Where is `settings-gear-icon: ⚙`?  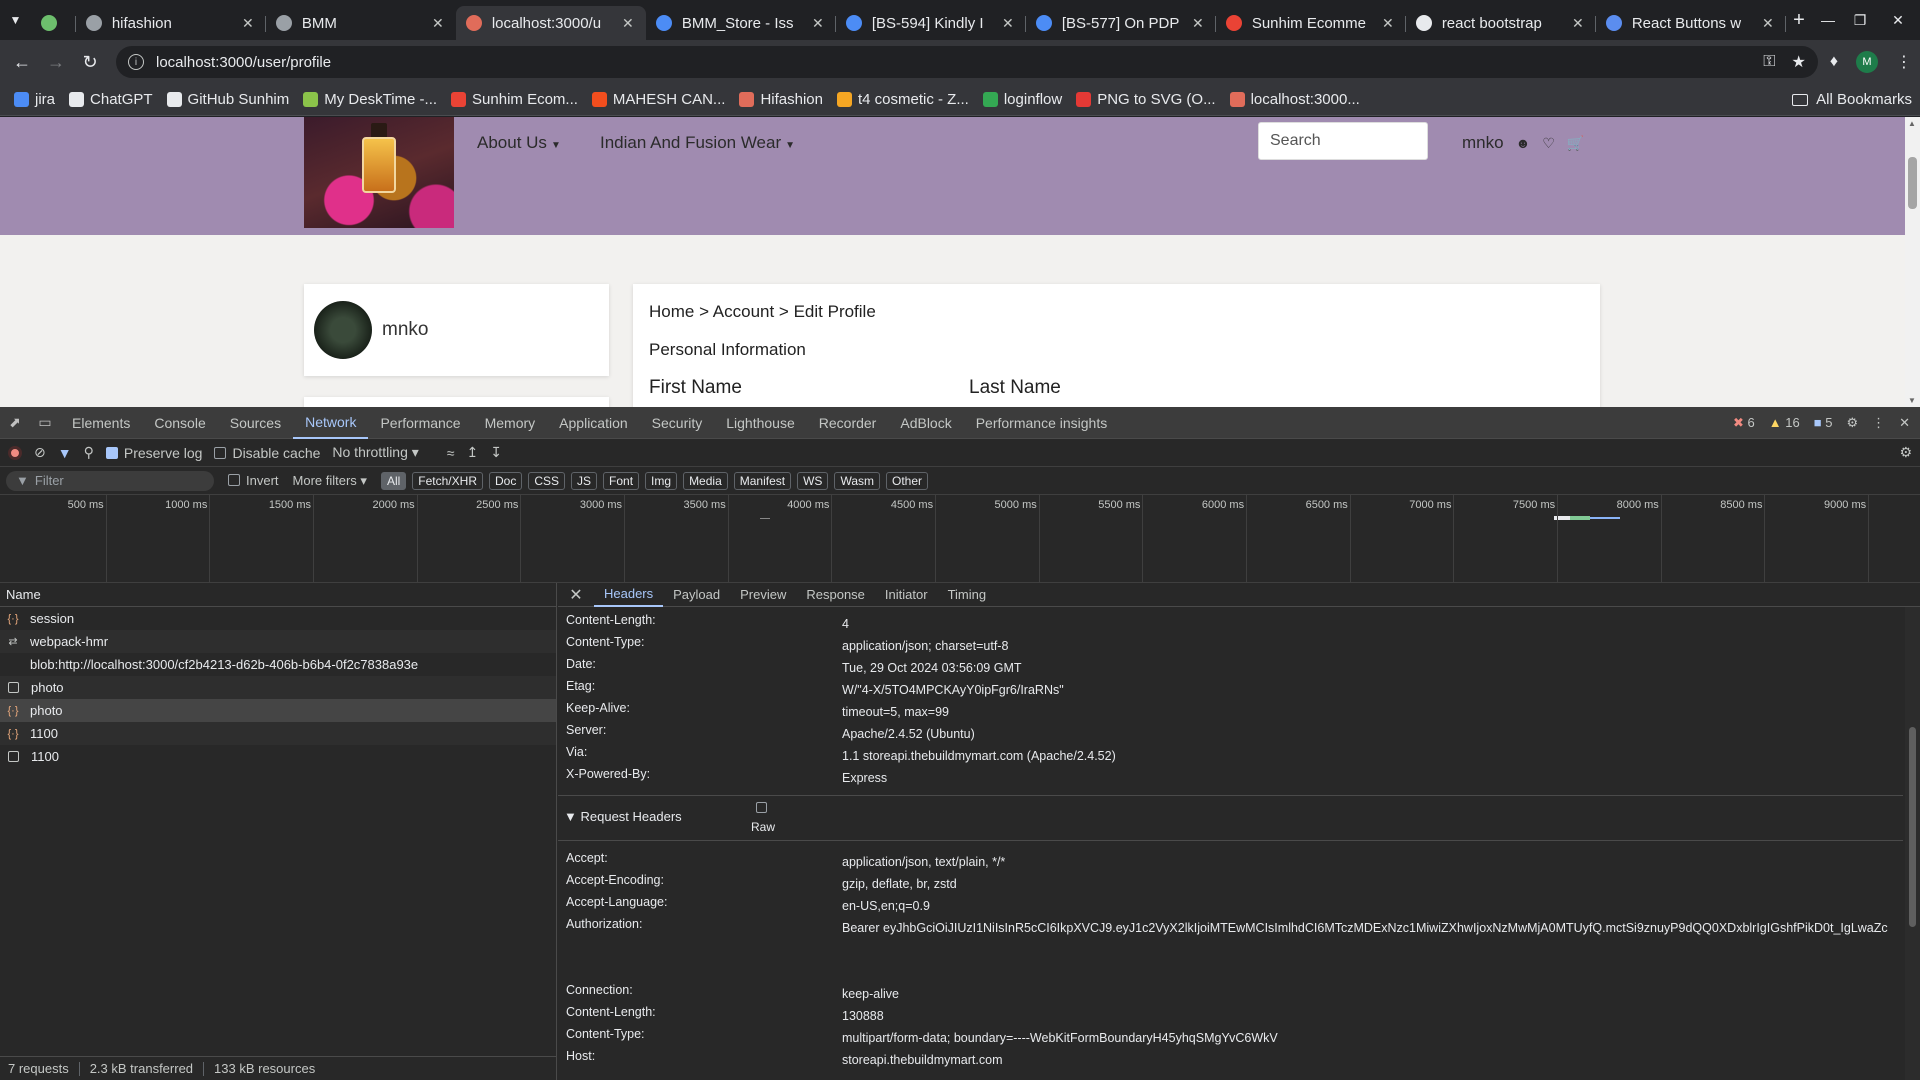 settings-gear-icon: ⚙ is located at coordinates (1852, 423).